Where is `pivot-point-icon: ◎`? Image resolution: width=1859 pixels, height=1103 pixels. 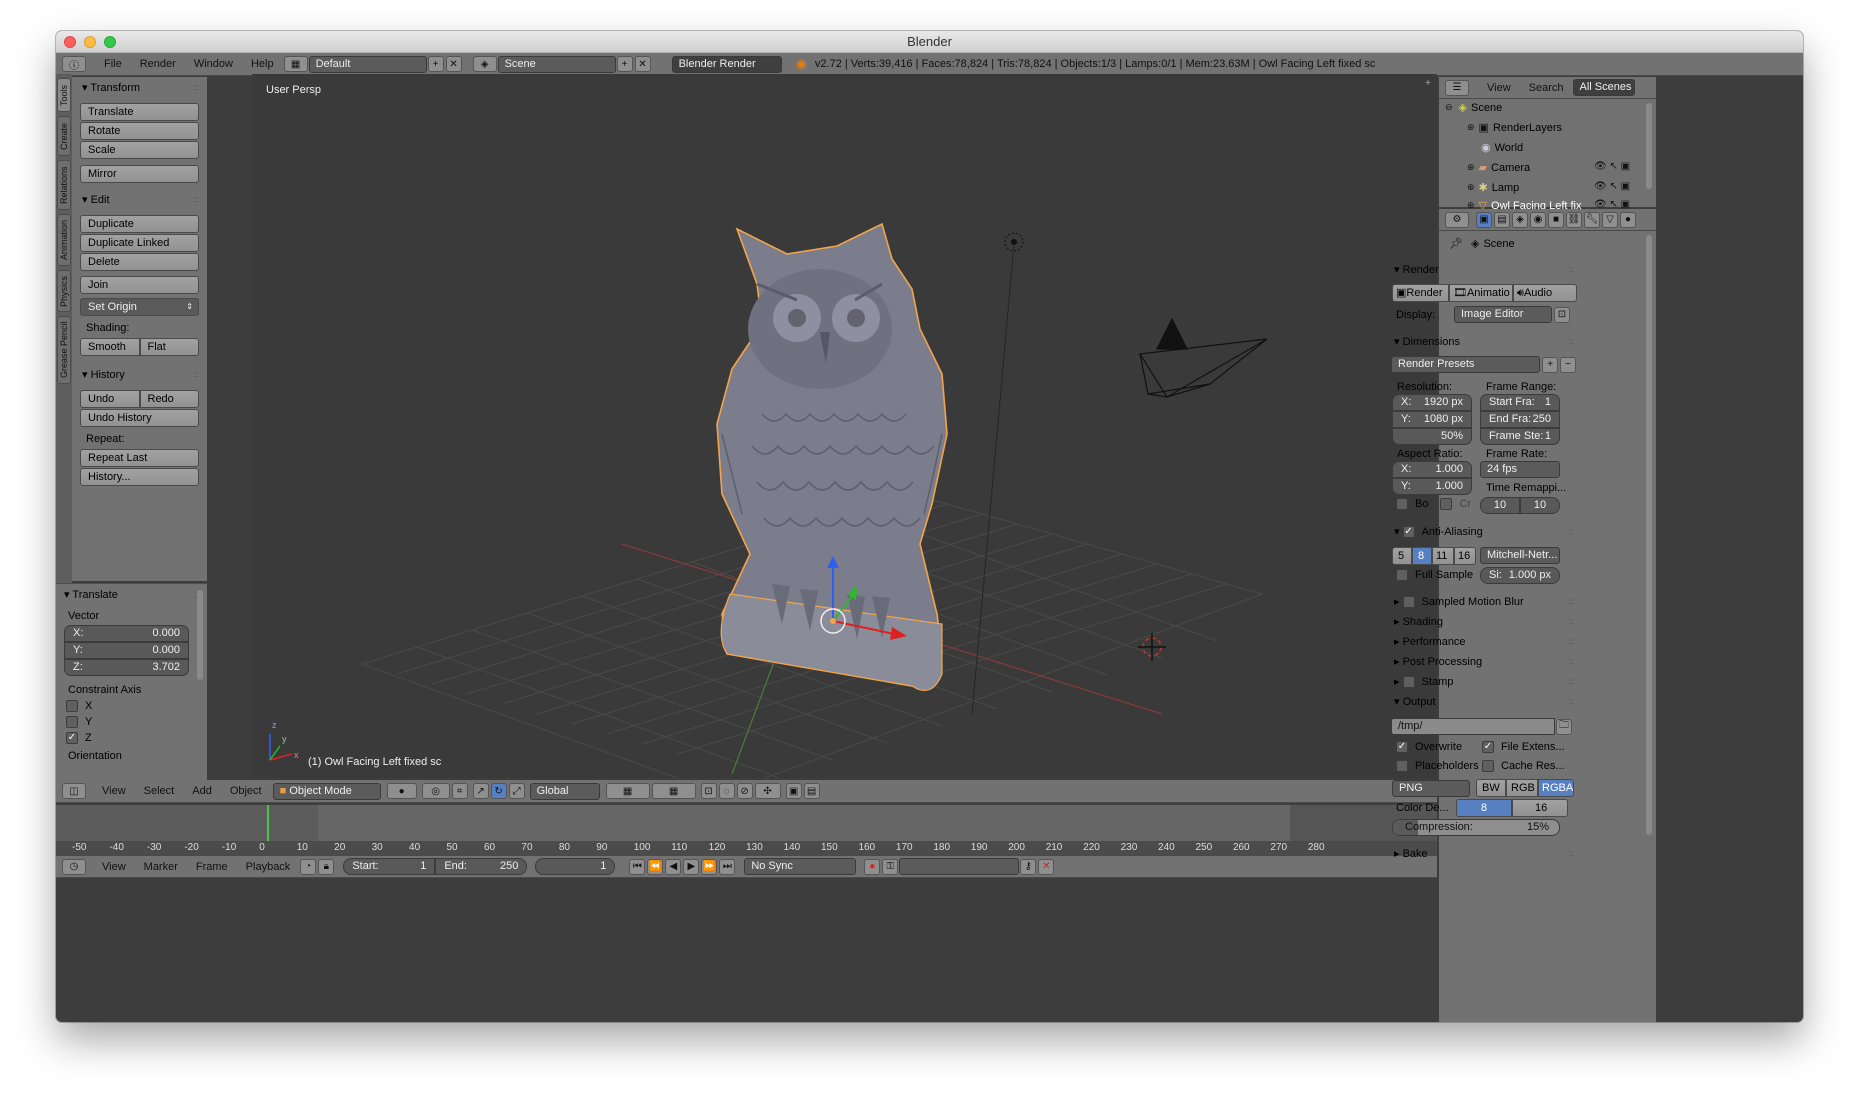 pivot-point-icon: ◎ is located at coordinates (435, 791).